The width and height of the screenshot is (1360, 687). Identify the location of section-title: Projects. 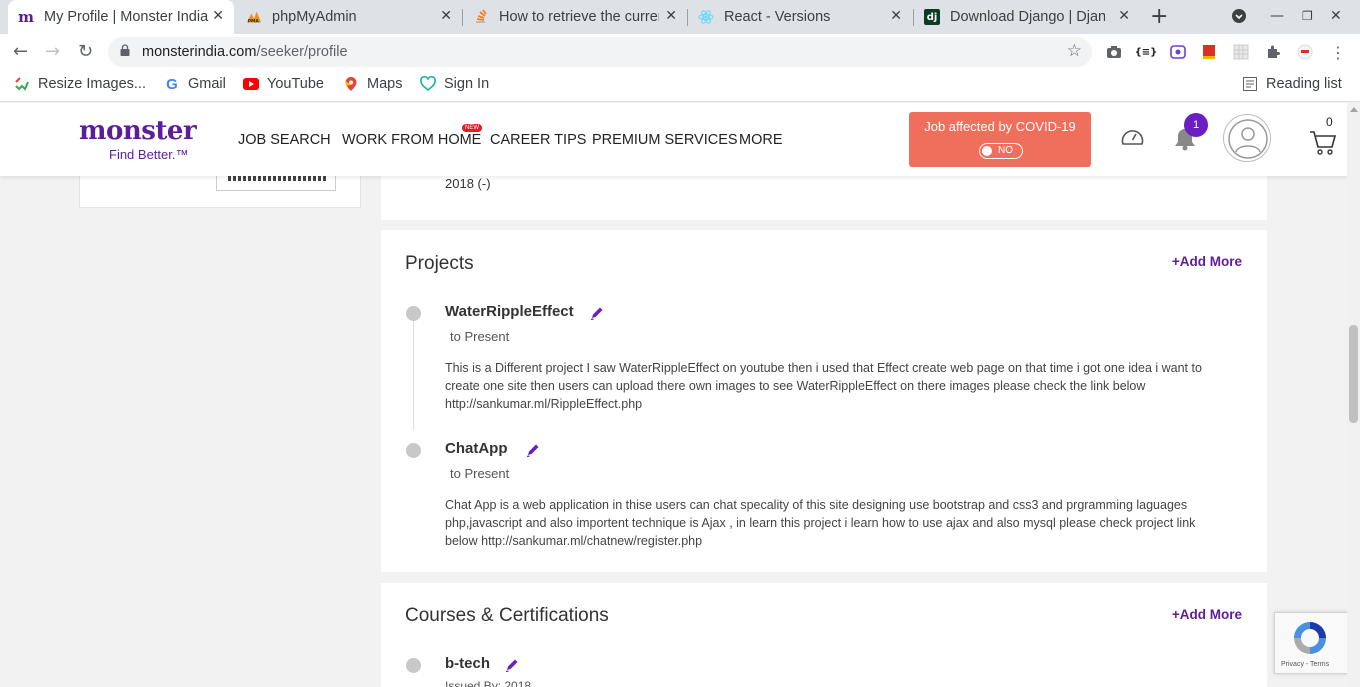
(439, 263).